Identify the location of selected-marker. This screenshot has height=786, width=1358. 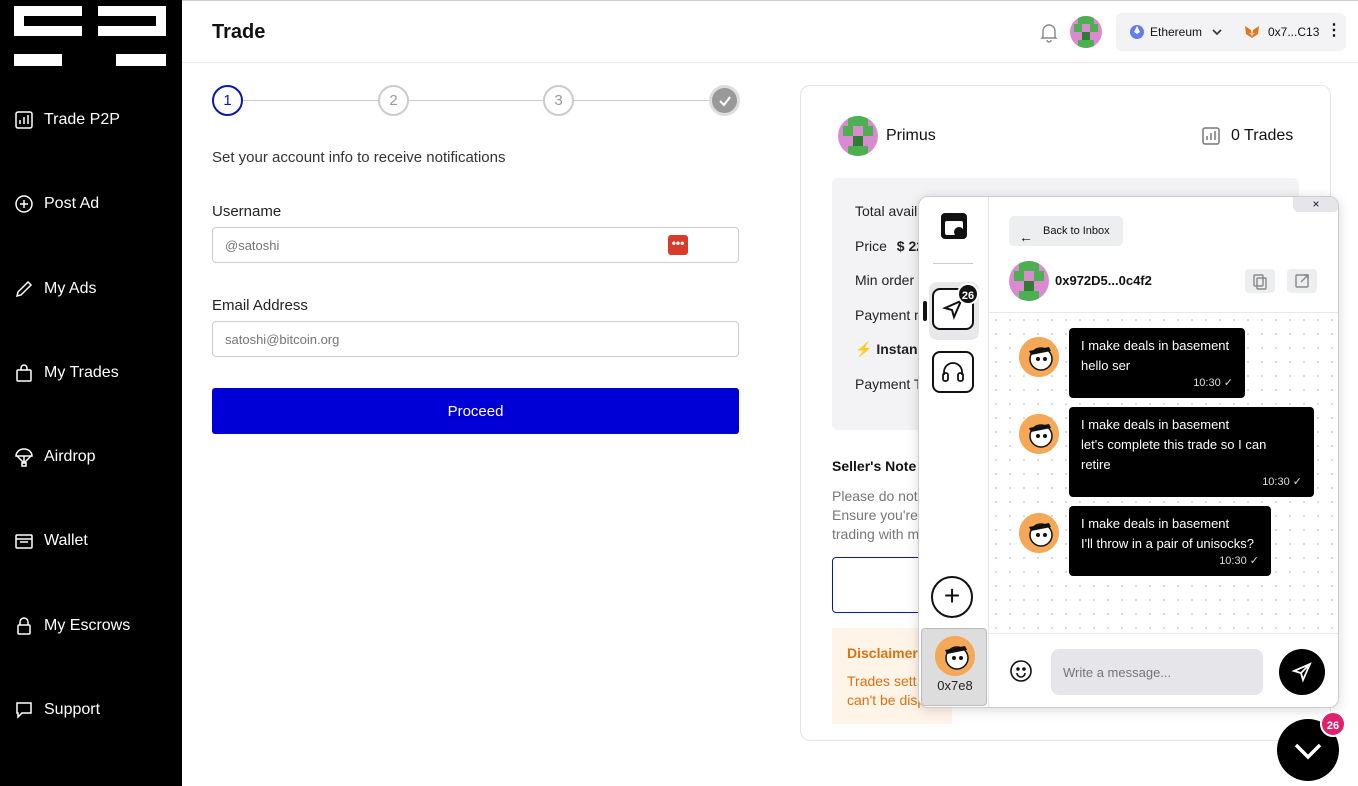
(925, 311).